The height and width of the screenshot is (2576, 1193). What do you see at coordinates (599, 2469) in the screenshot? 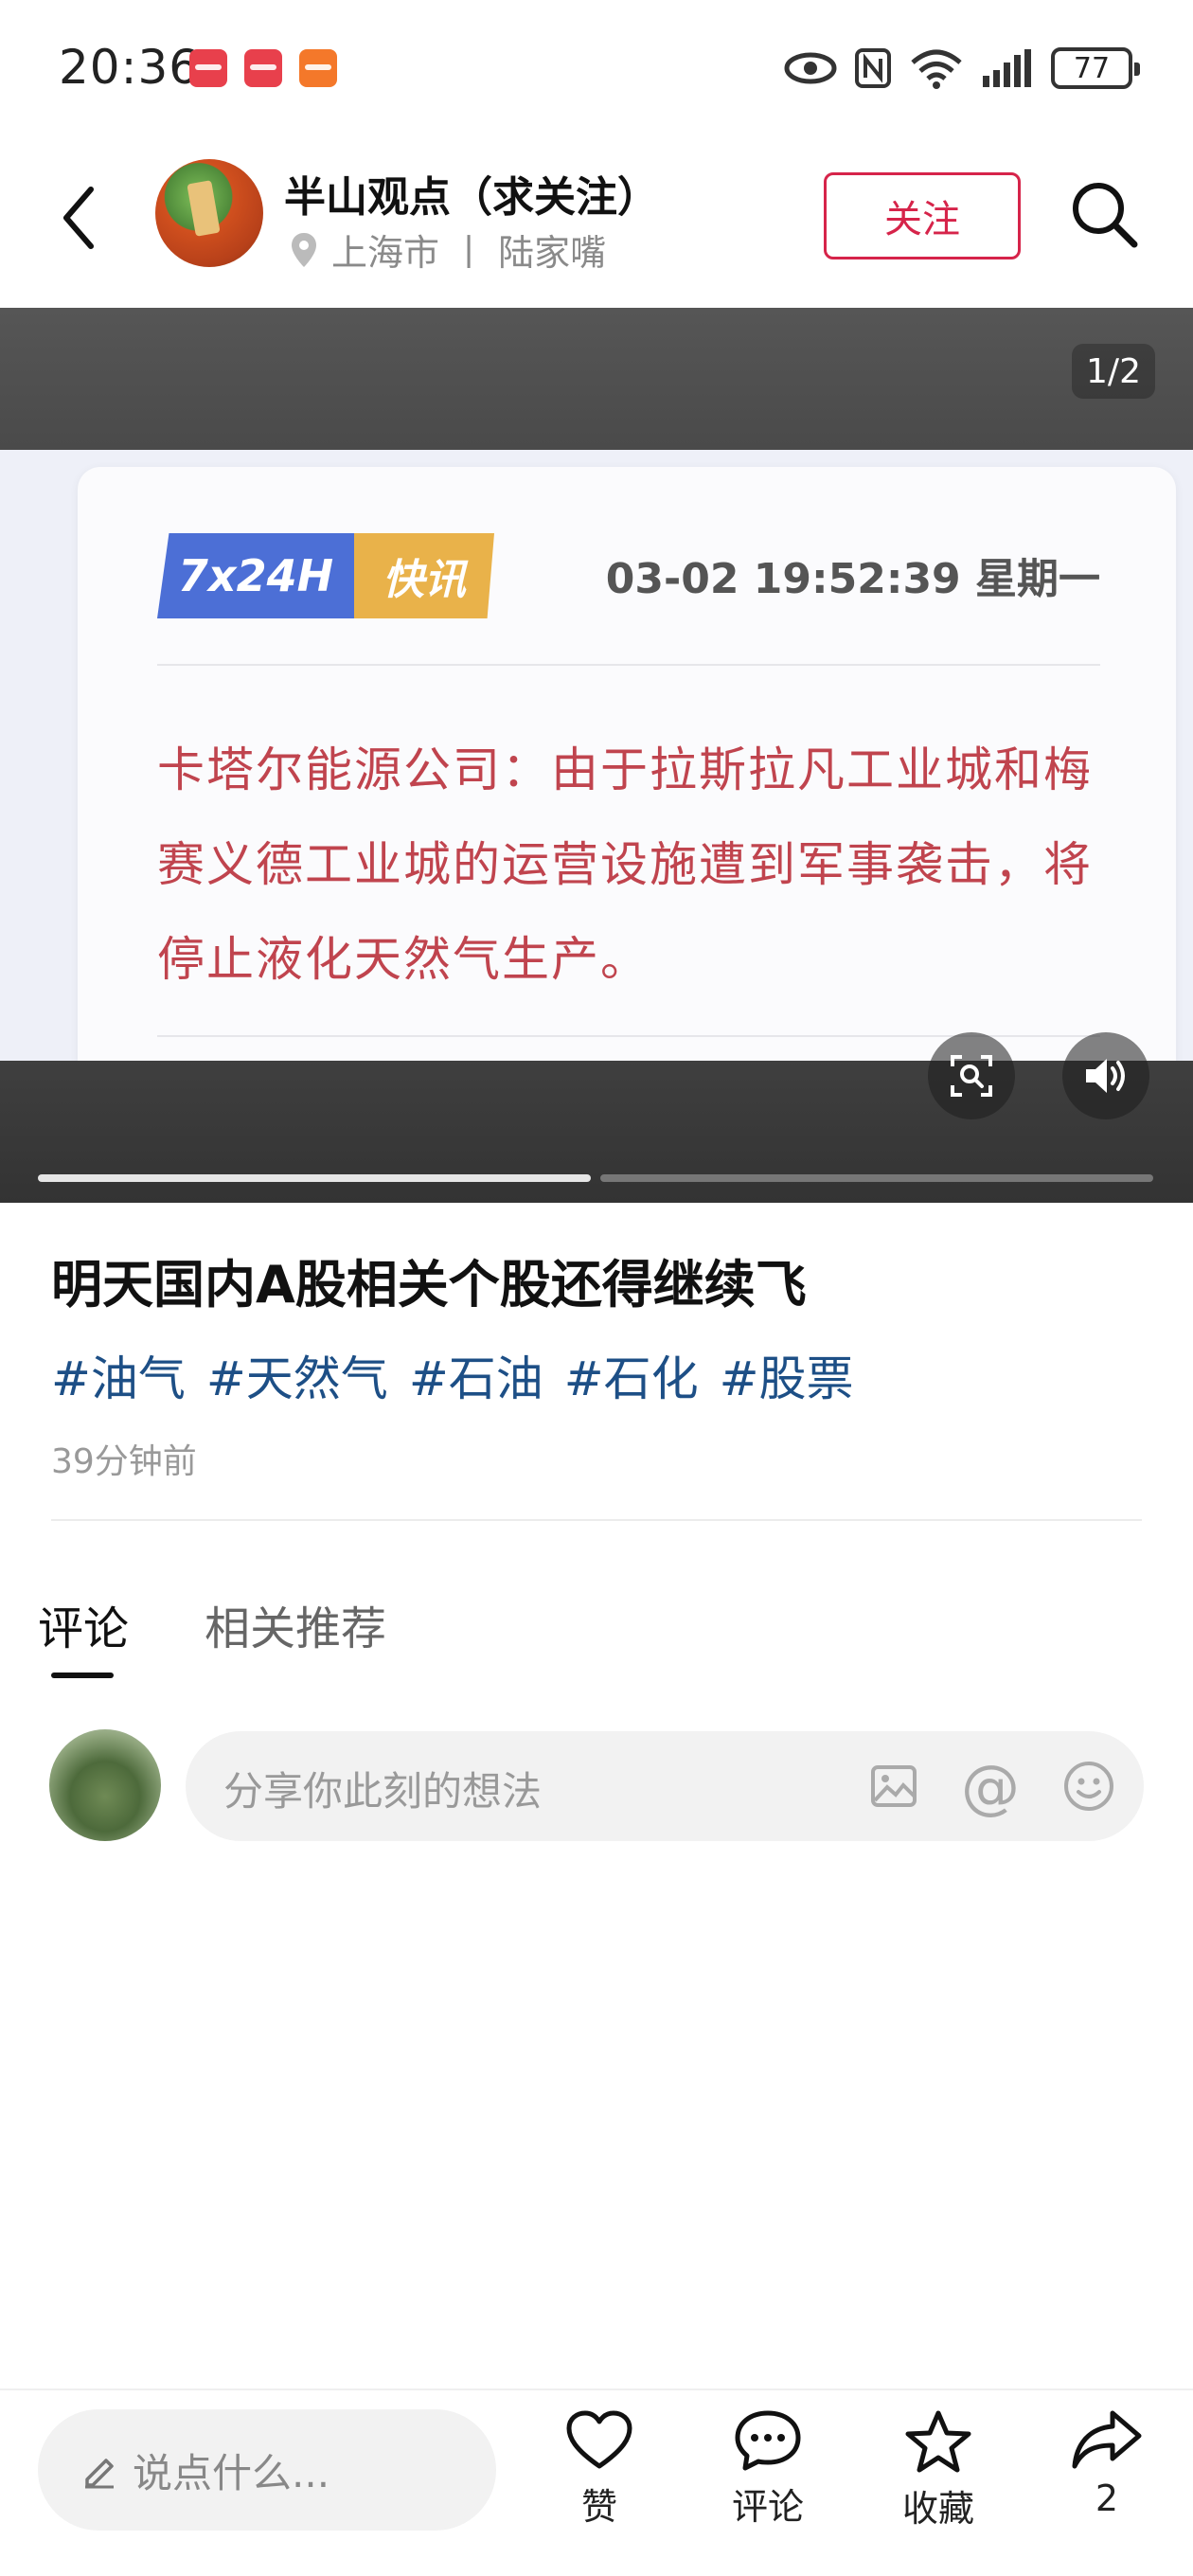
I see `like-button: 赞` at bounding box center [599, 2469].